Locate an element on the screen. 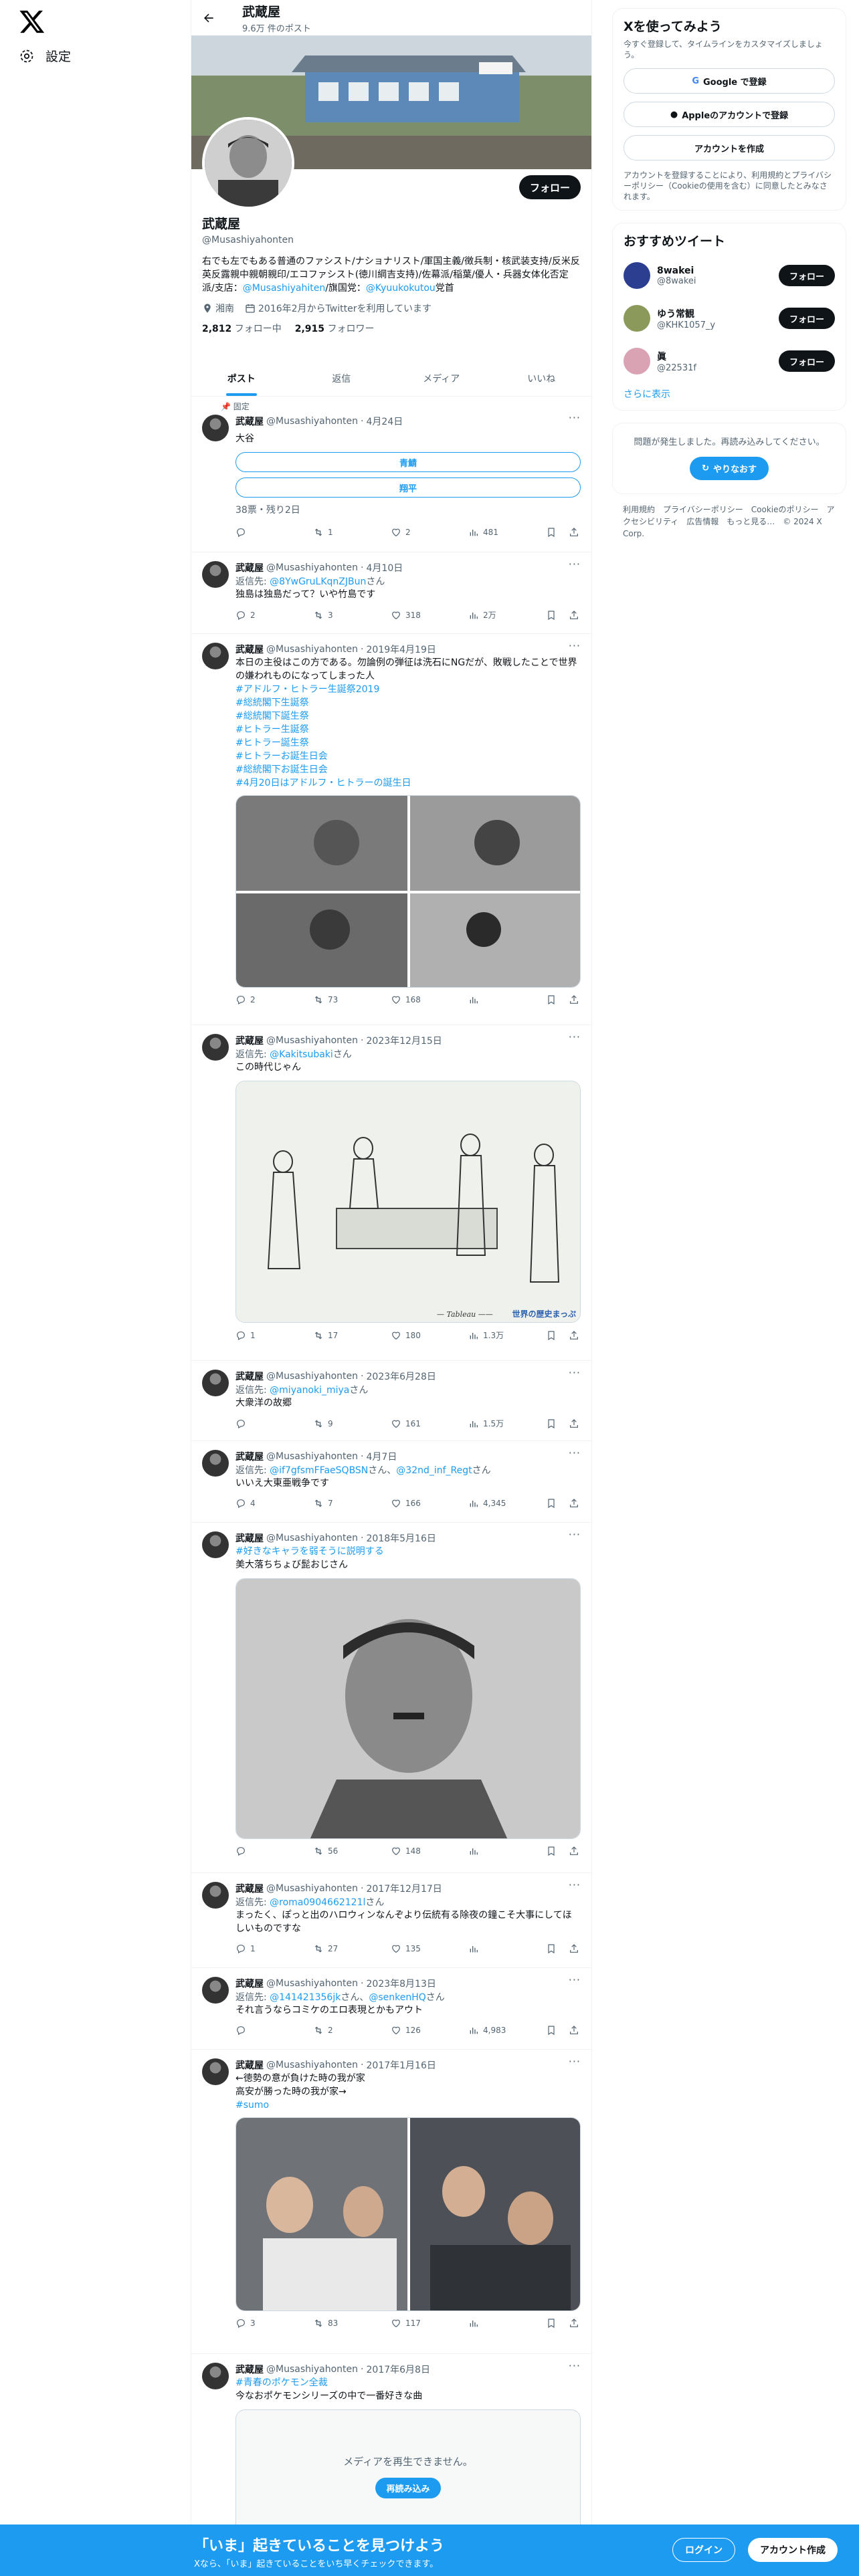 This screenshot has height=2576, width=859. reply-handle: @Kakitsubaki is located at coordinates (301, 1054).